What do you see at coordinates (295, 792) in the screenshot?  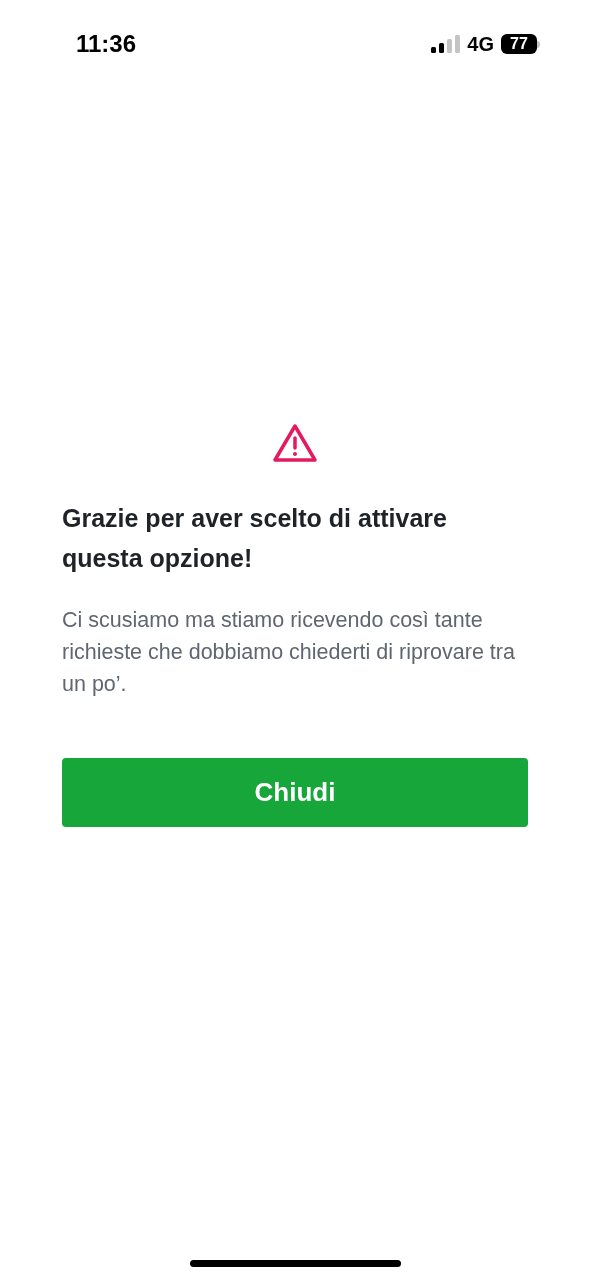 I see `close-button: Chiudi` at bounding box center [295, 792].